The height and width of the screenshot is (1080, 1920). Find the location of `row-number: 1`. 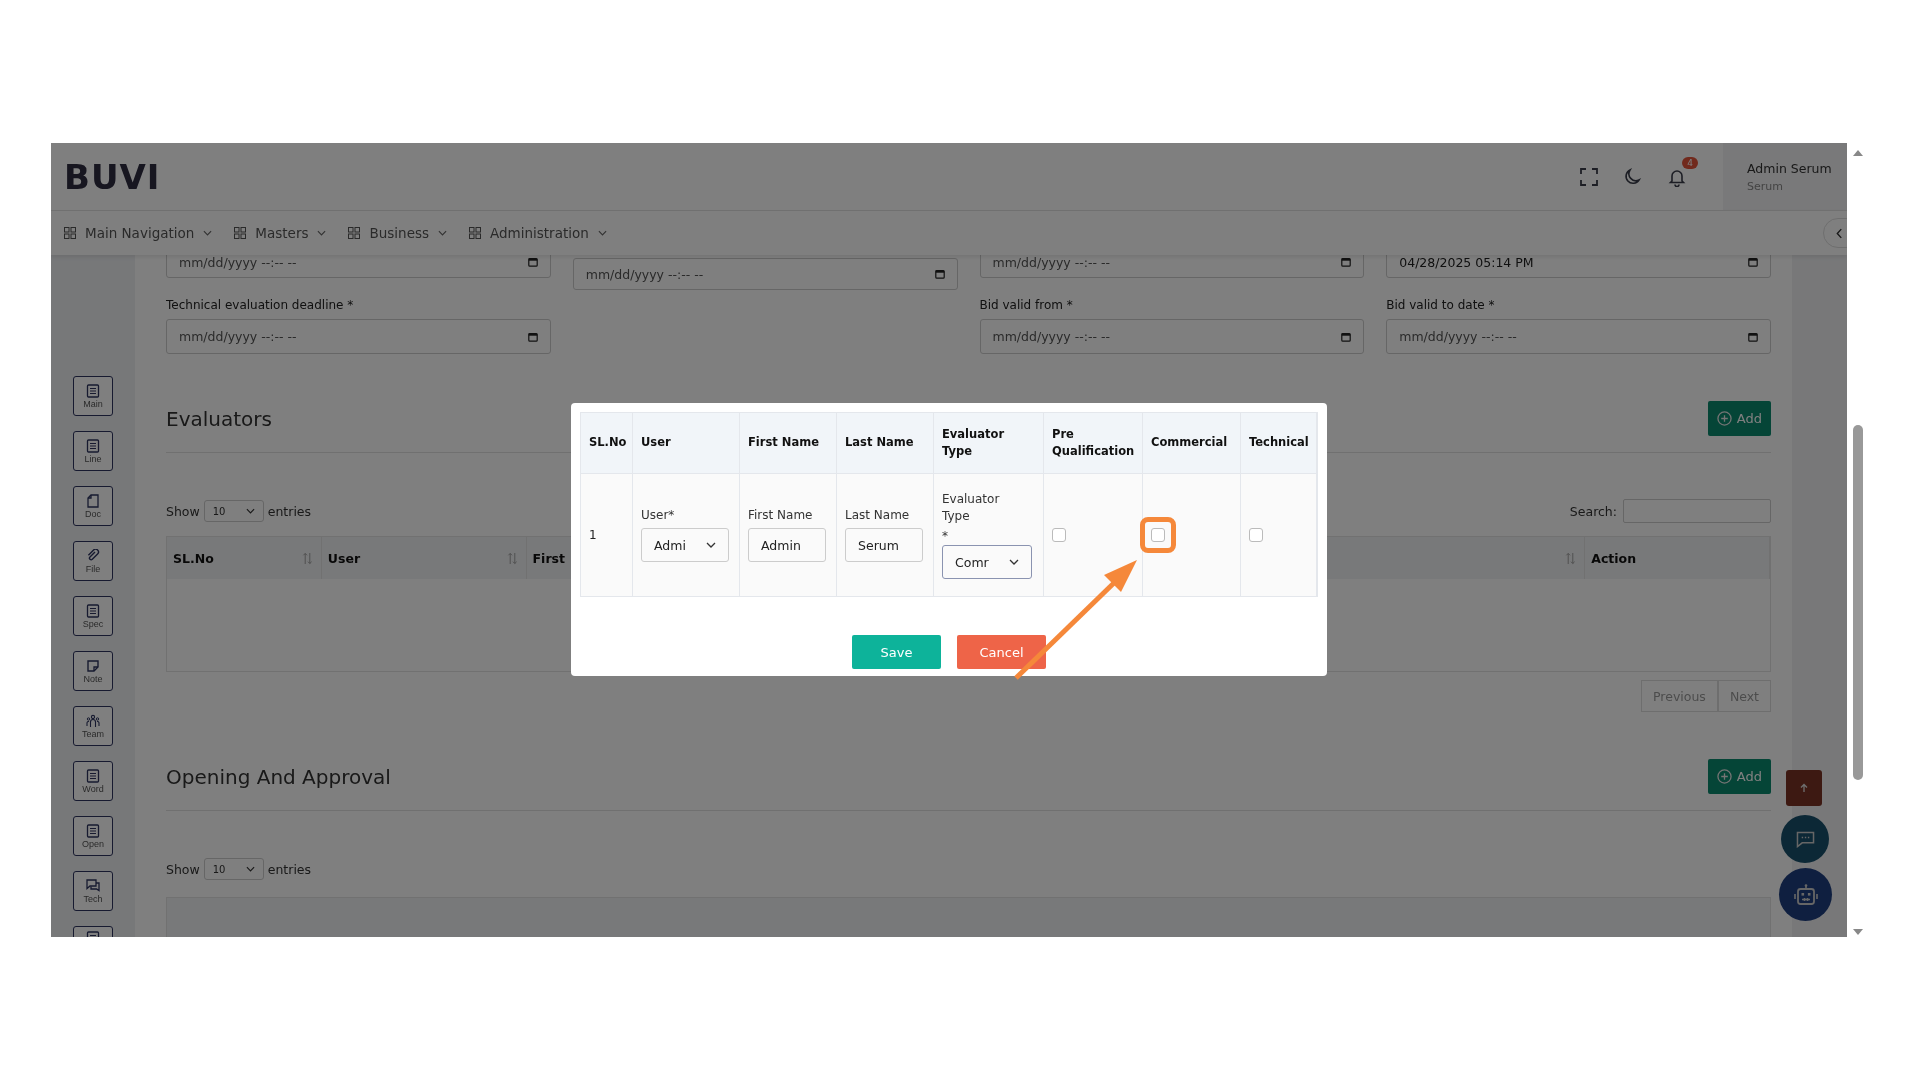

row-number: 1 is located at coordinates (593, 535).